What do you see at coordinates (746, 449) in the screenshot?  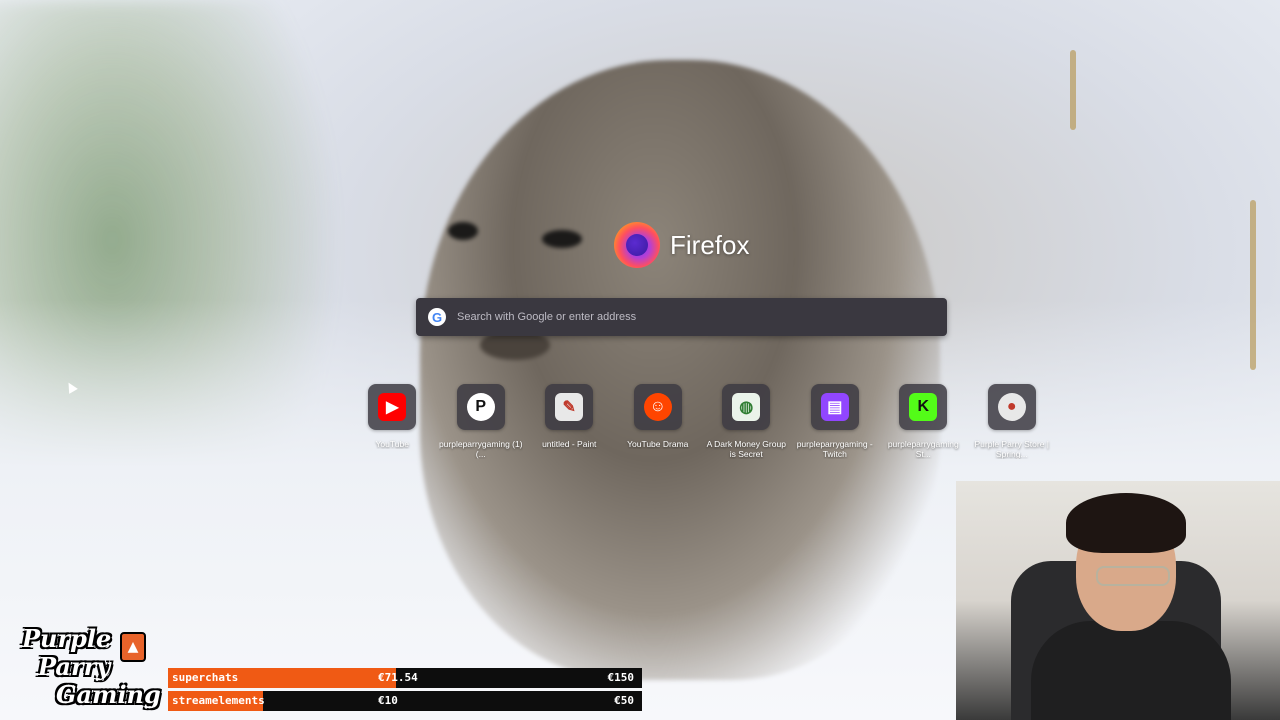 I see `top-site-label: A Dark Money Group is Secret` at bounding box center [746, 449].